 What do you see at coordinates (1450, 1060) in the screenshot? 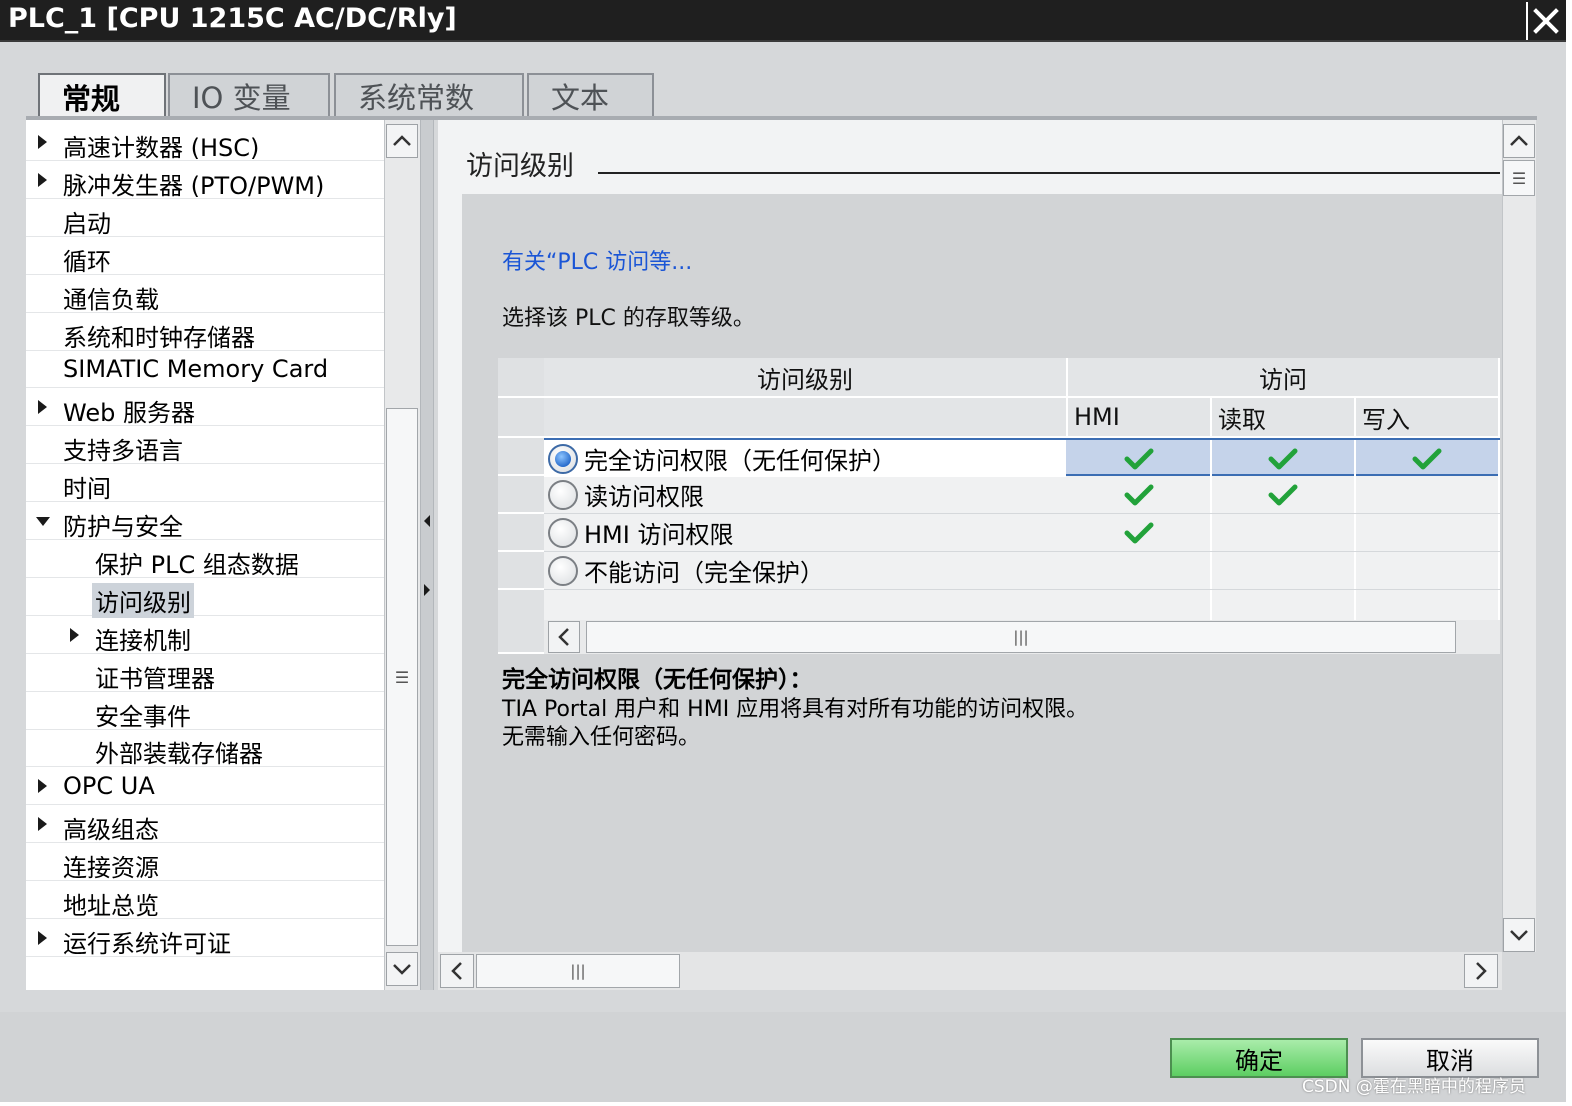
I see `button-label: 取消` at bounding box center [1450, 1060].